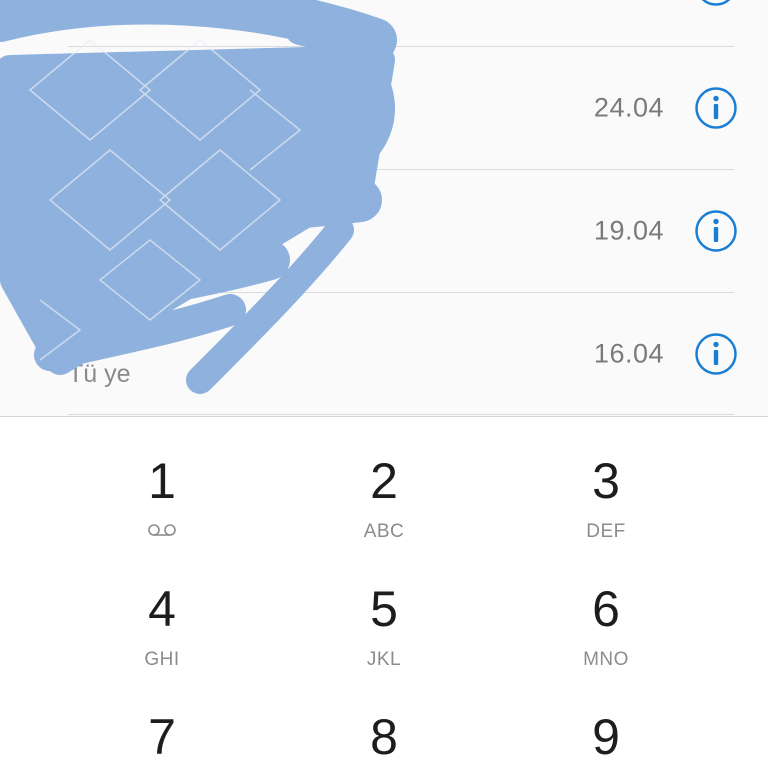 This screenshot has width=768, height=783. I want to click on key-digit: 2, so click(384, 481).